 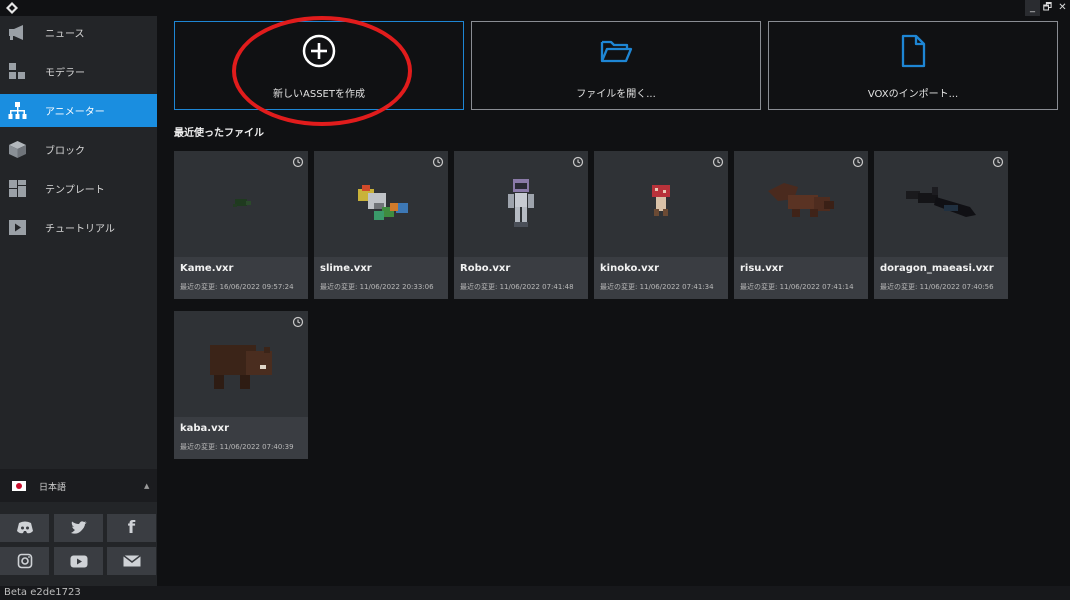 I want to click on sidebar-item-news: ニュース, so click(x=78, y=32).